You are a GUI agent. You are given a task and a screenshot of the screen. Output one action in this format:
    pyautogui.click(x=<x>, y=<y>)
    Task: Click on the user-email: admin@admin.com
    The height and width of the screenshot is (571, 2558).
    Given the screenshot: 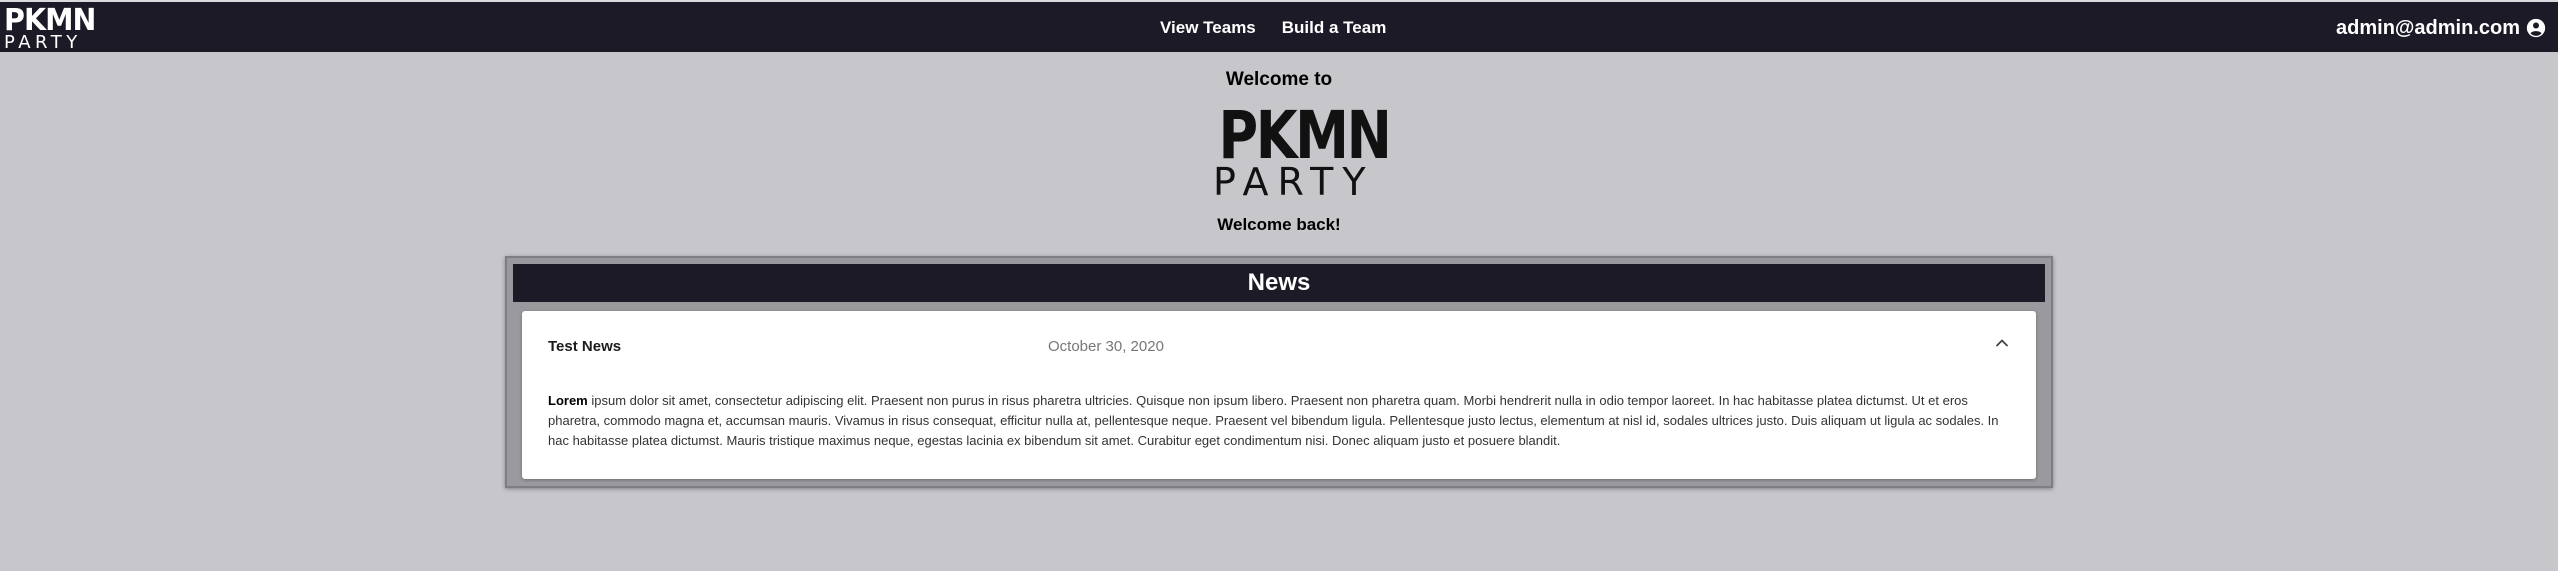 What is the action you would take?
    pyautogui.click(x=2428, y=27)
    